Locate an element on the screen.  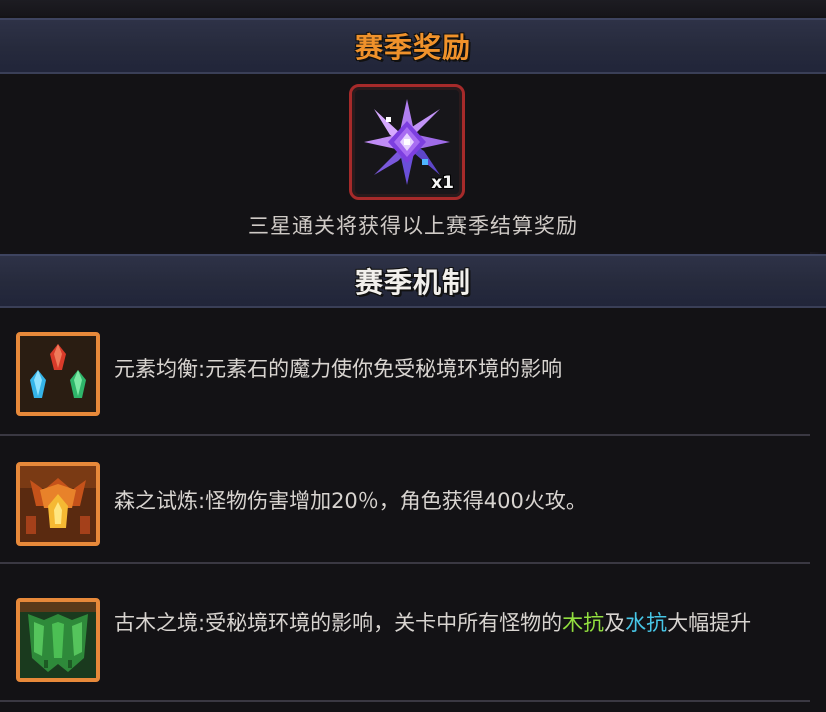
mechanics-title: 赛季机制 is located at coordinates (412, 282).